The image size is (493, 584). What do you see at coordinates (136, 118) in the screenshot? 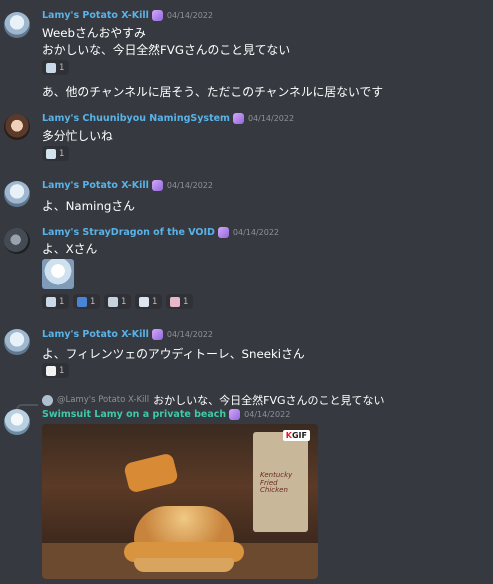
I see `username: Lamy's Chuunibyou NamingSystem` at bounding box center [136, 118].